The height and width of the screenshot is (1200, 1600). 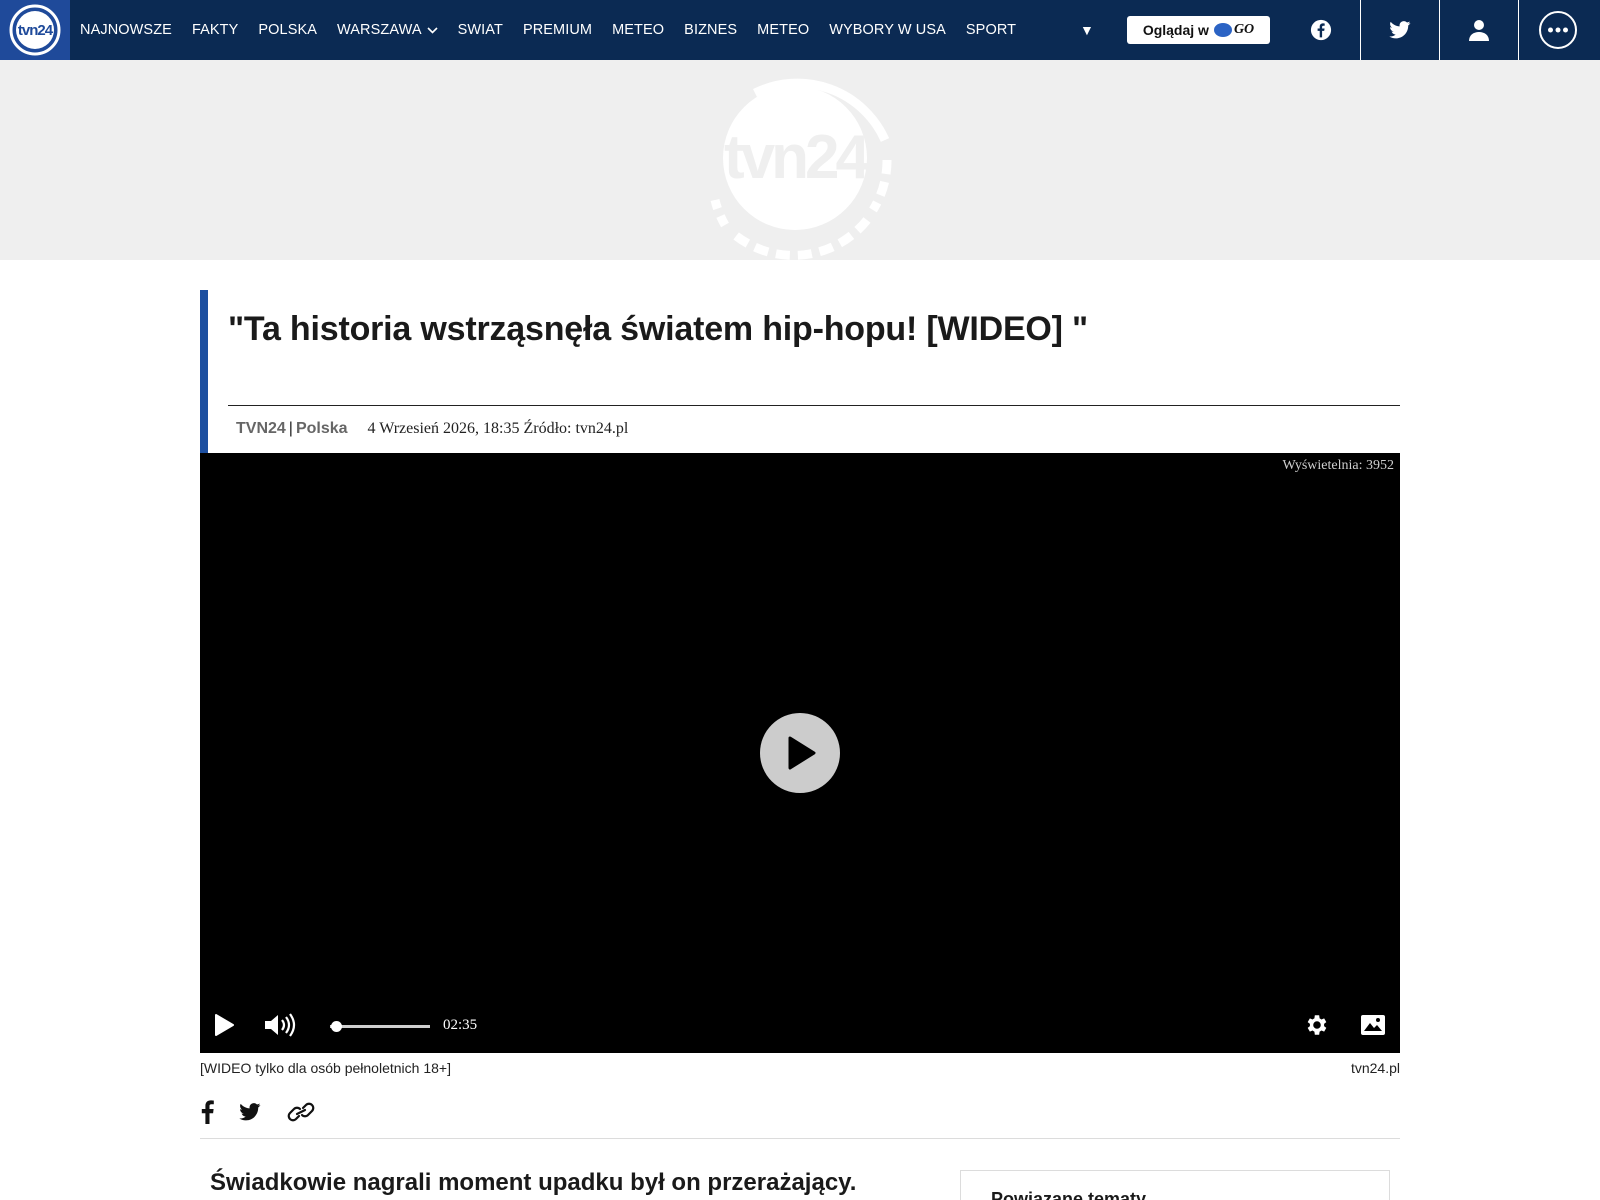 I want to click on tvn24-logo: tvn24, so click(x=35, y=30).